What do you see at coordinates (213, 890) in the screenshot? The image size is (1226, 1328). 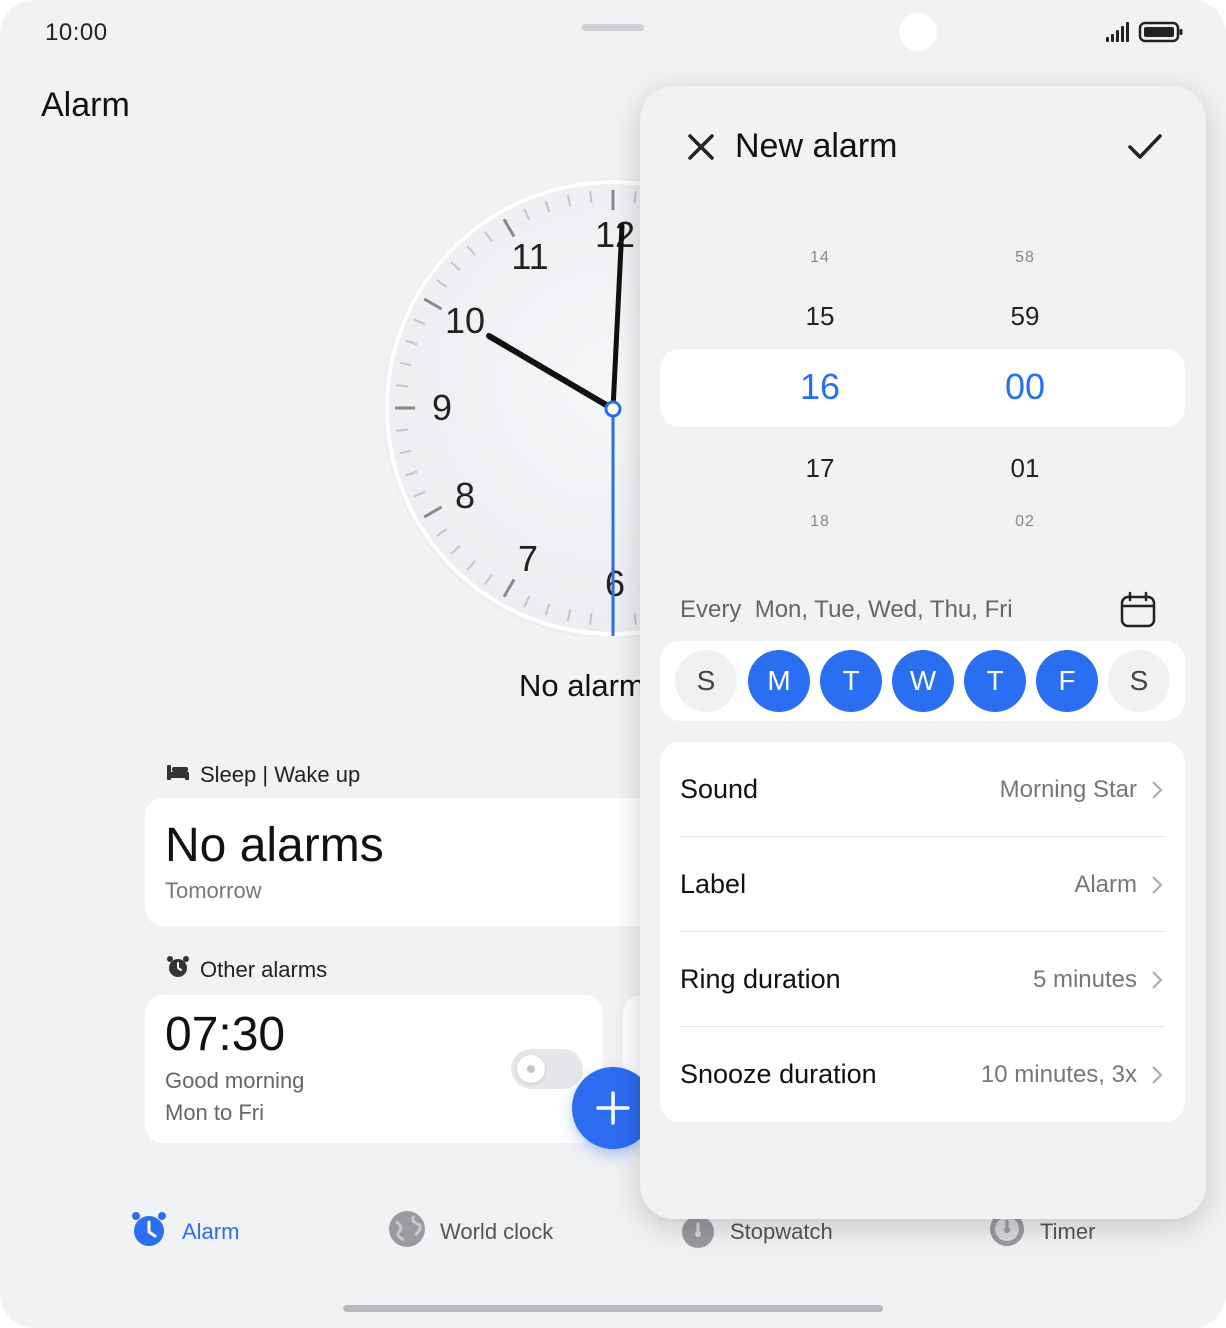 I see `sleep-day: Tomorrow` at bounding box center [213, 890].